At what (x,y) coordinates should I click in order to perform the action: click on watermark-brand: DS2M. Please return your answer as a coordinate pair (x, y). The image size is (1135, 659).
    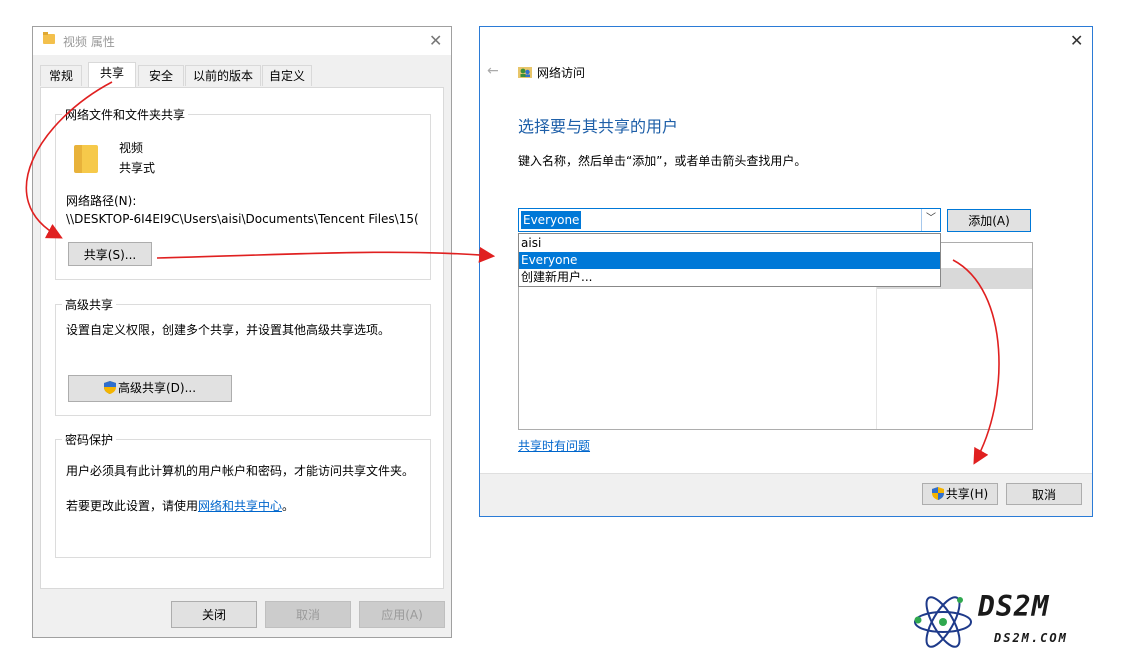
    Looking at the image, I should click on (1014, 606).